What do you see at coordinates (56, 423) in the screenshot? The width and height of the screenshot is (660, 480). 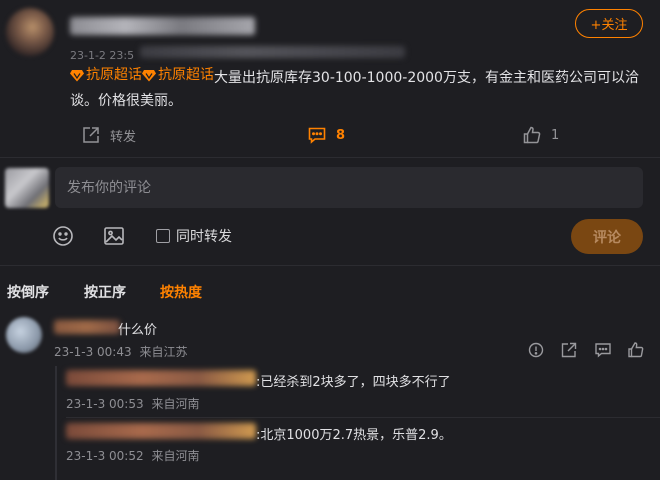 I see `reply-thread-line` at bounding box center [56, 423].